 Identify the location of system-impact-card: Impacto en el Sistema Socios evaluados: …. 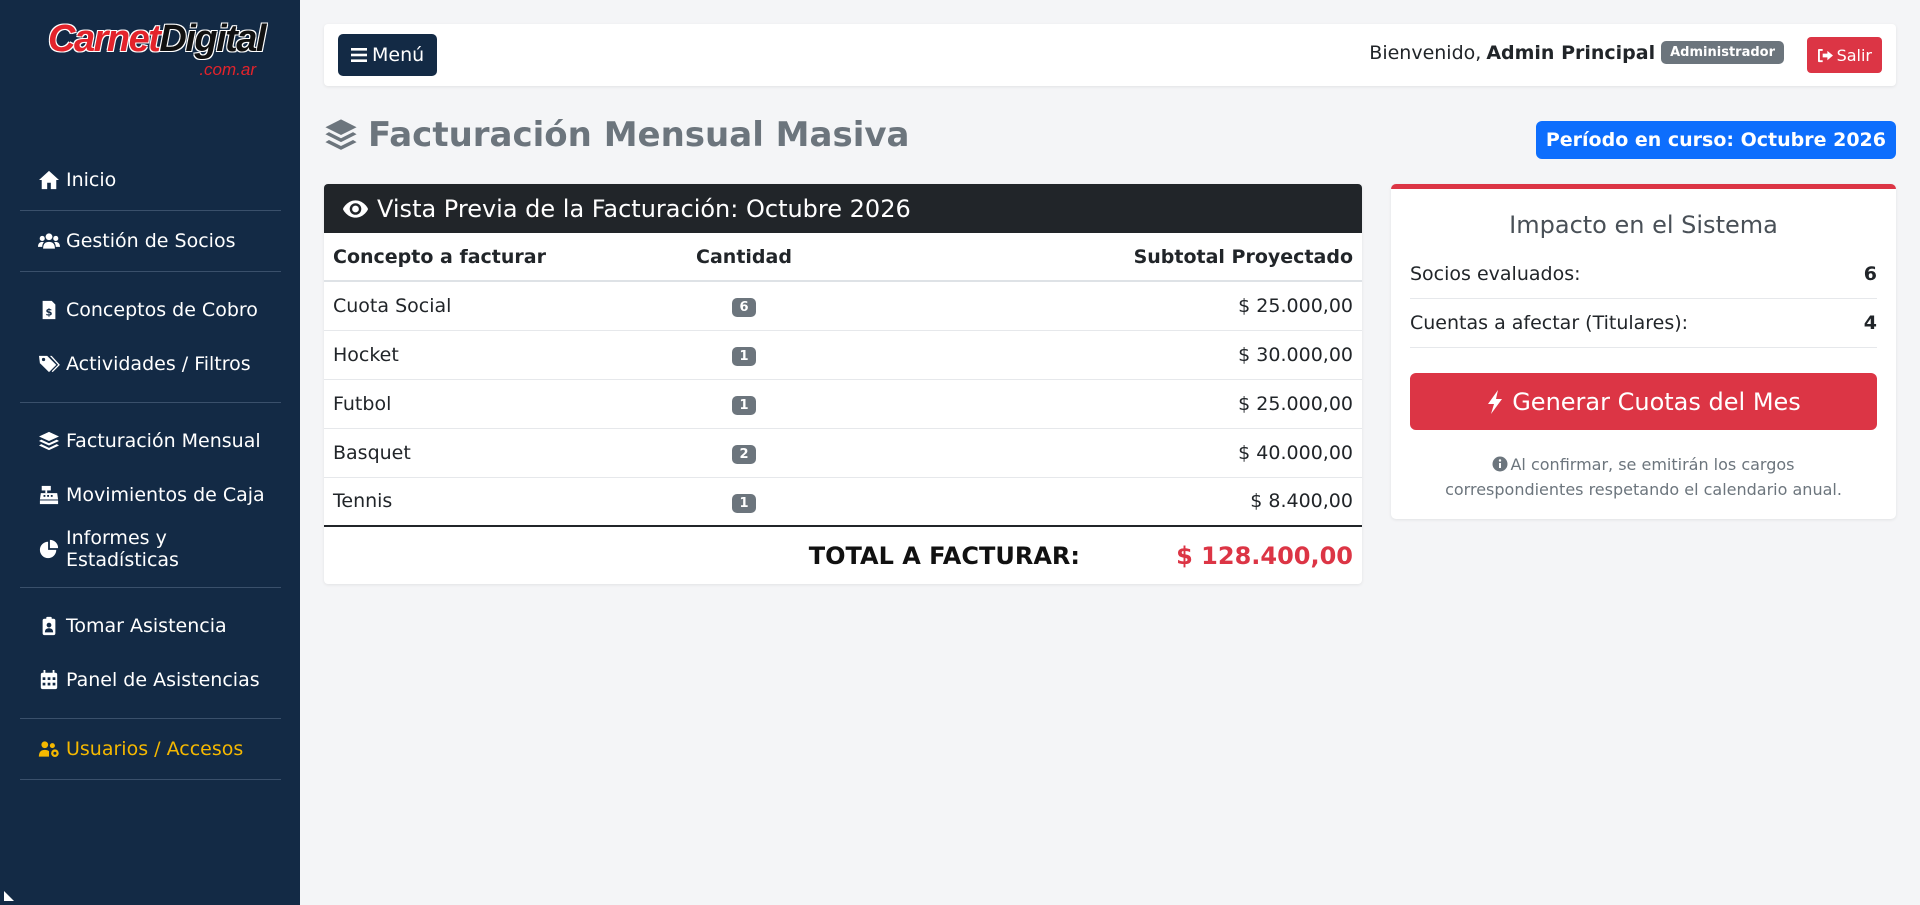
(1643, 351).